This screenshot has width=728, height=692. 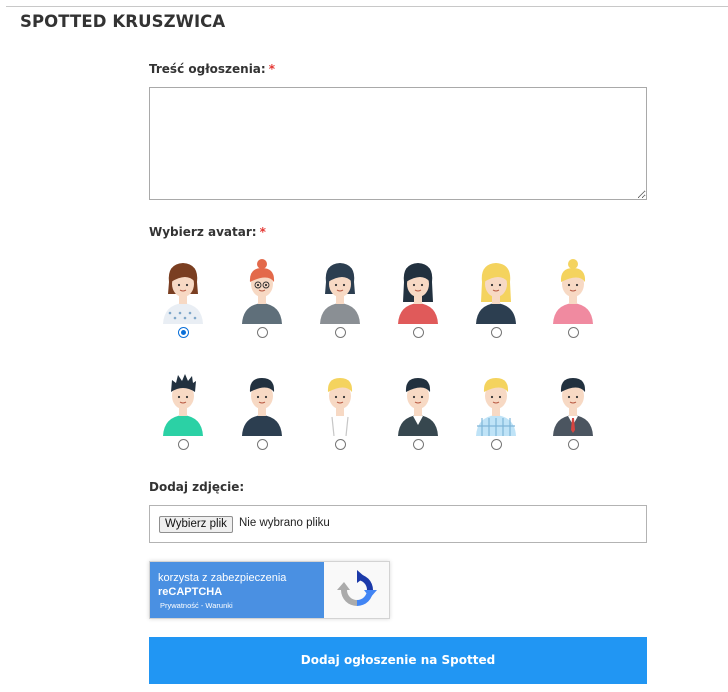 What do you see at coordinates (398, 660) in the screenshot?
I see `submit-button: Dodaj ogłoszenie na Spotted` at bounding box center [398, 660].